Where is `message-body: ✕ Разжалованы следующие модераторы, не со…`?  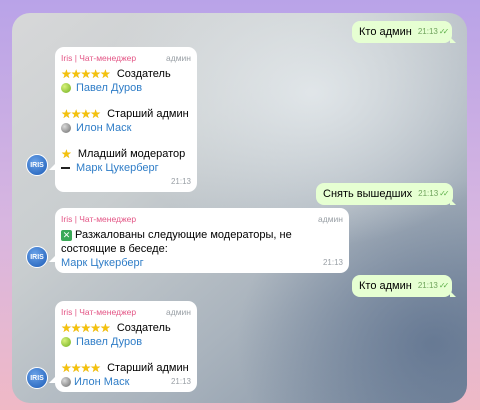
message-body: ✕ Разжалованы следующие модераторы, не со… is located at coordinates (202, 242).